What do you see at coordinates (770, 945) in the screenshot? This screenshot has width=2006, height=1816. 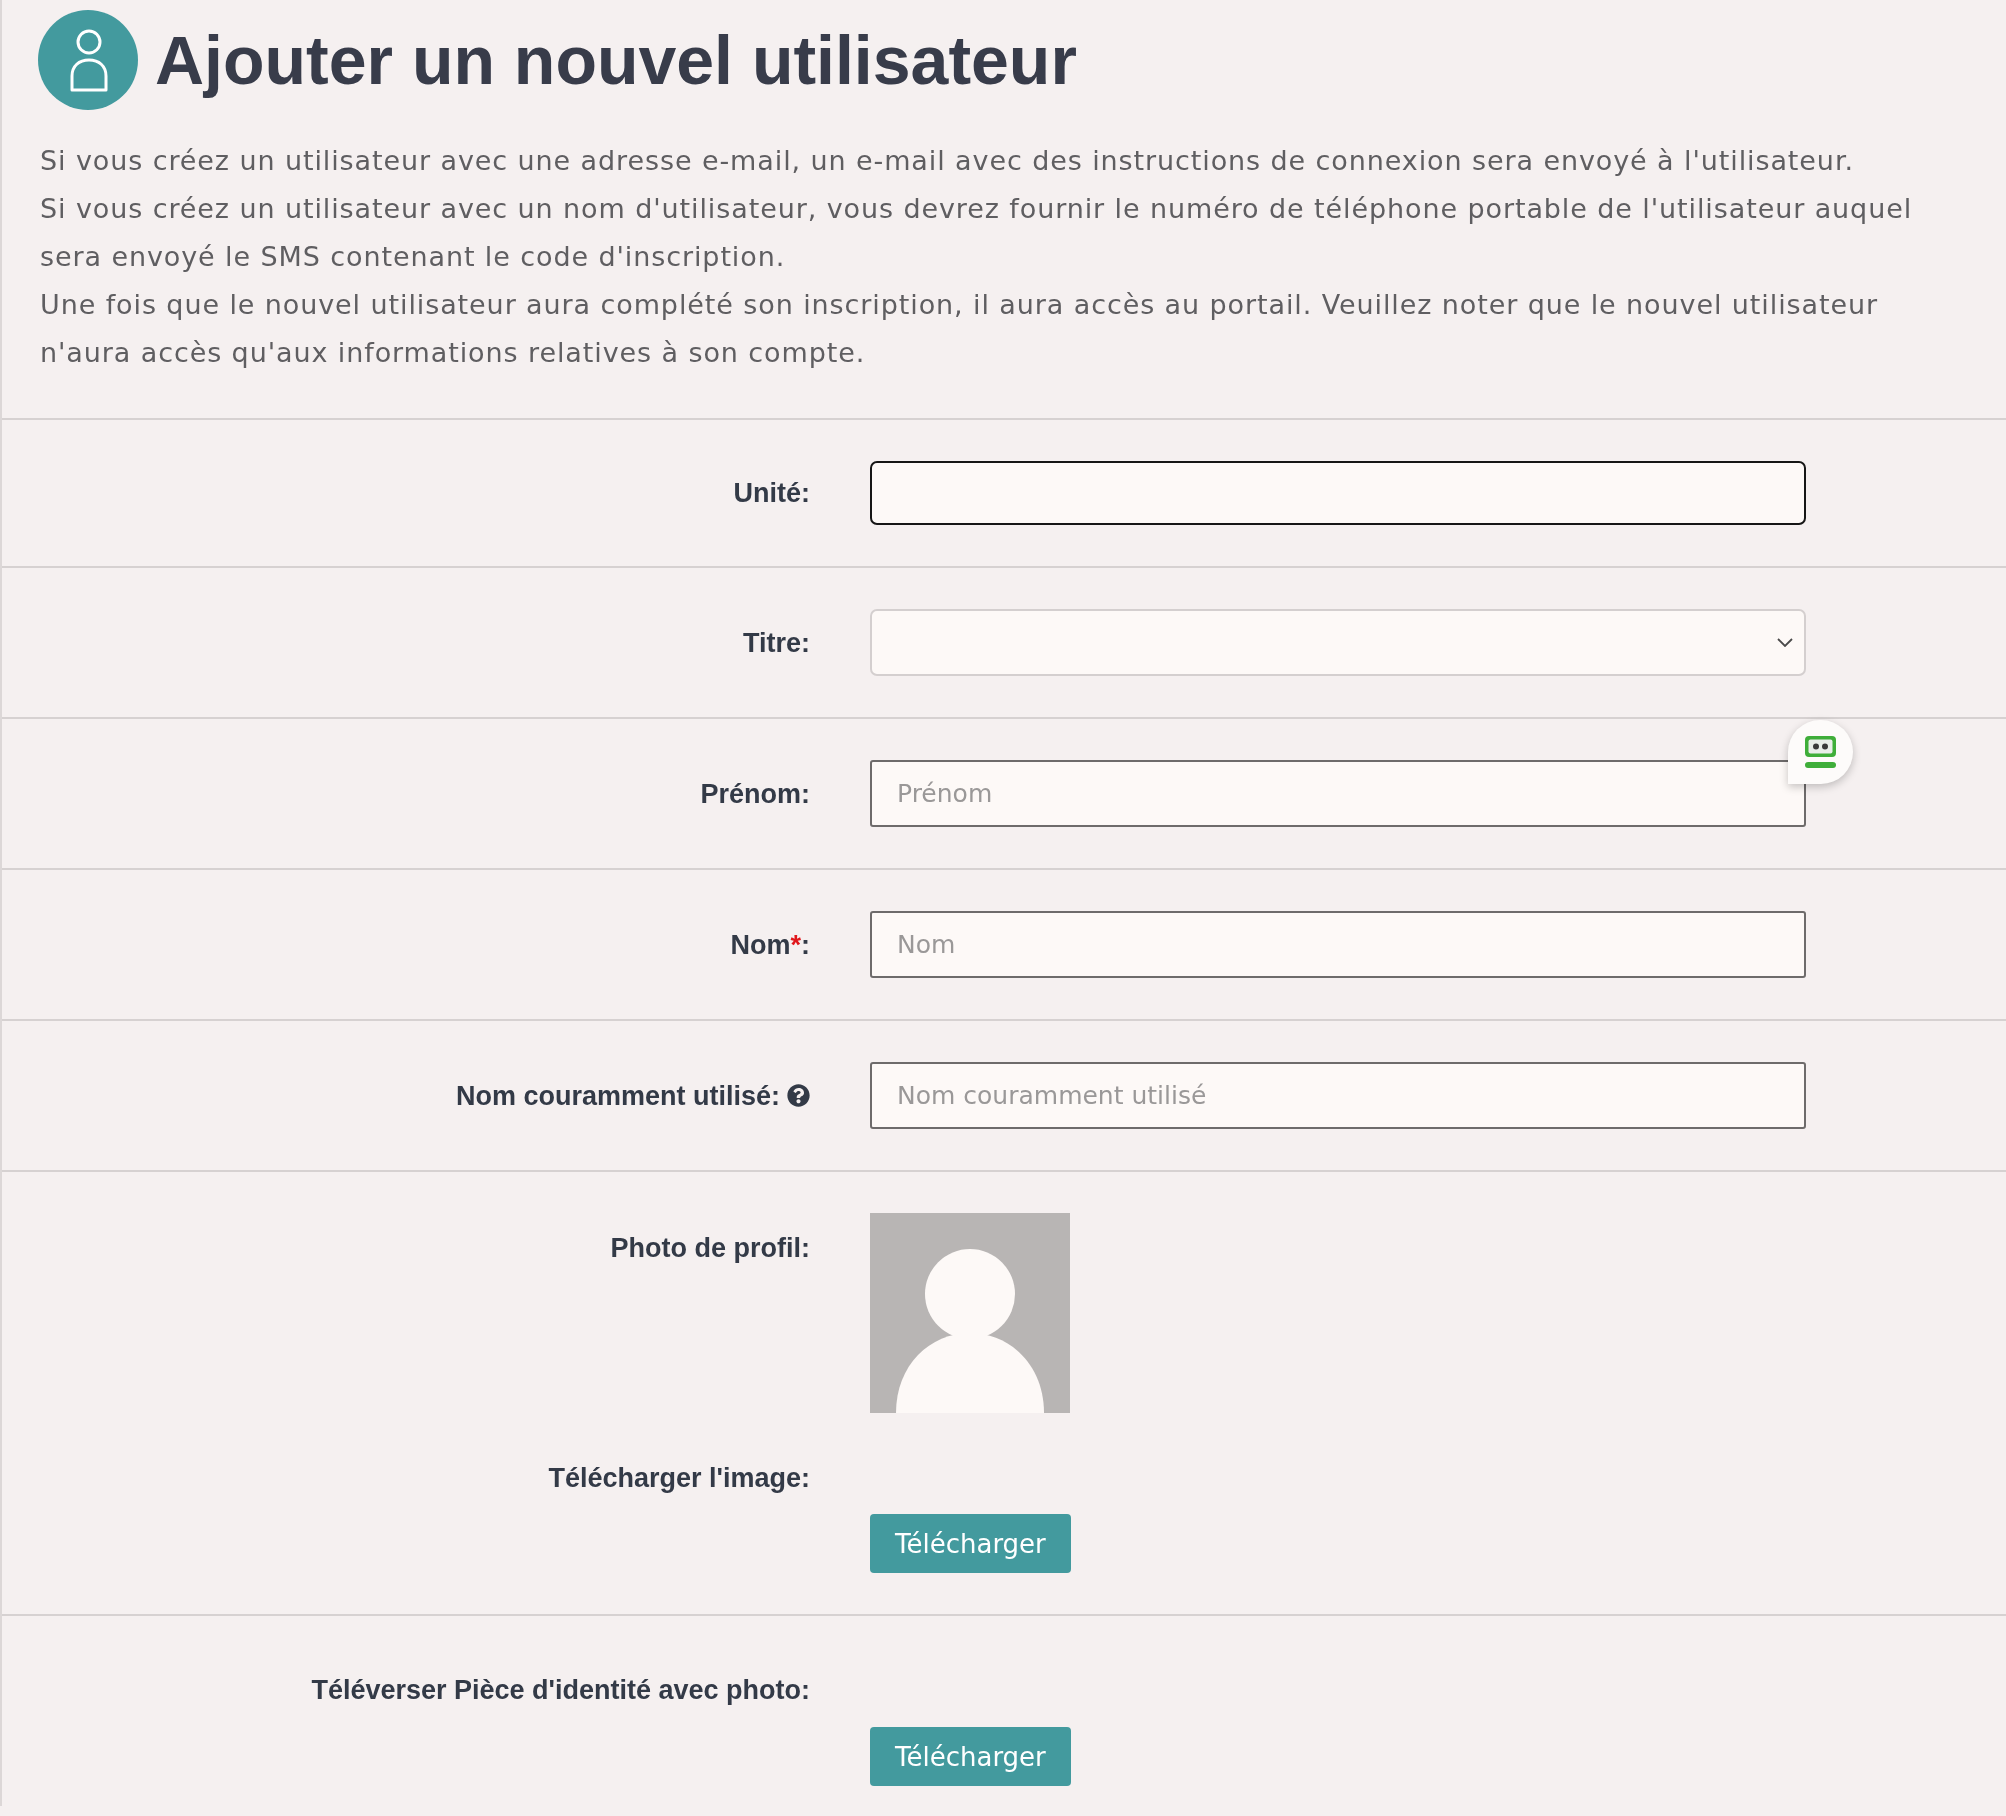 I see `field-label: Nom*:` at bounding box center [770, 945].